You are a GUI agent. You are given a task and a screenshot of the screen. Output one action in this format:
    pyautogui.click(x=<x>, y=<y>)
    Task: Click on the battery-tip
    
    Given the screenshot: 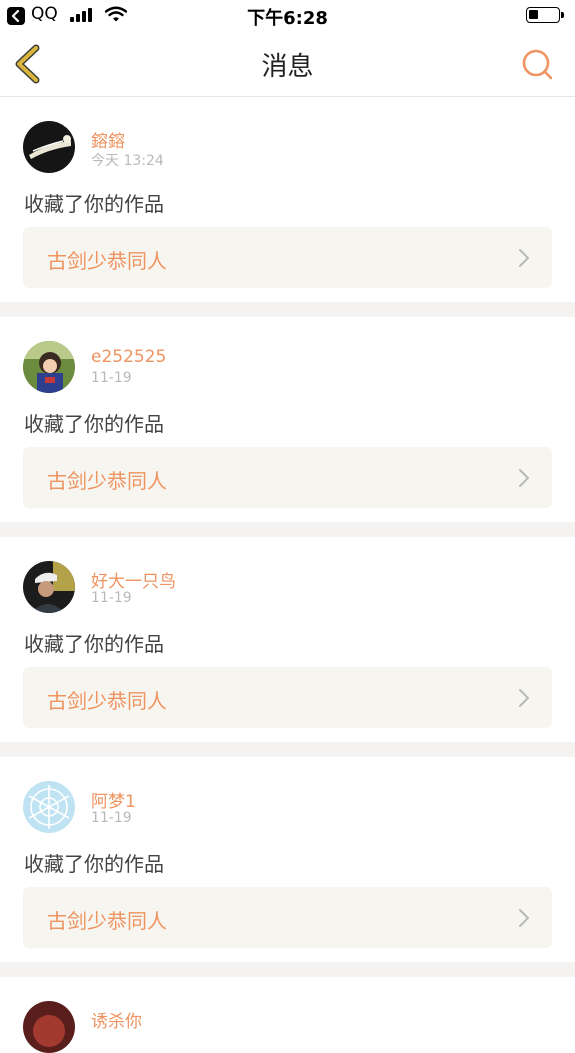 What is the action you would take?
    pyautogui.click(x=562, y=15)
    